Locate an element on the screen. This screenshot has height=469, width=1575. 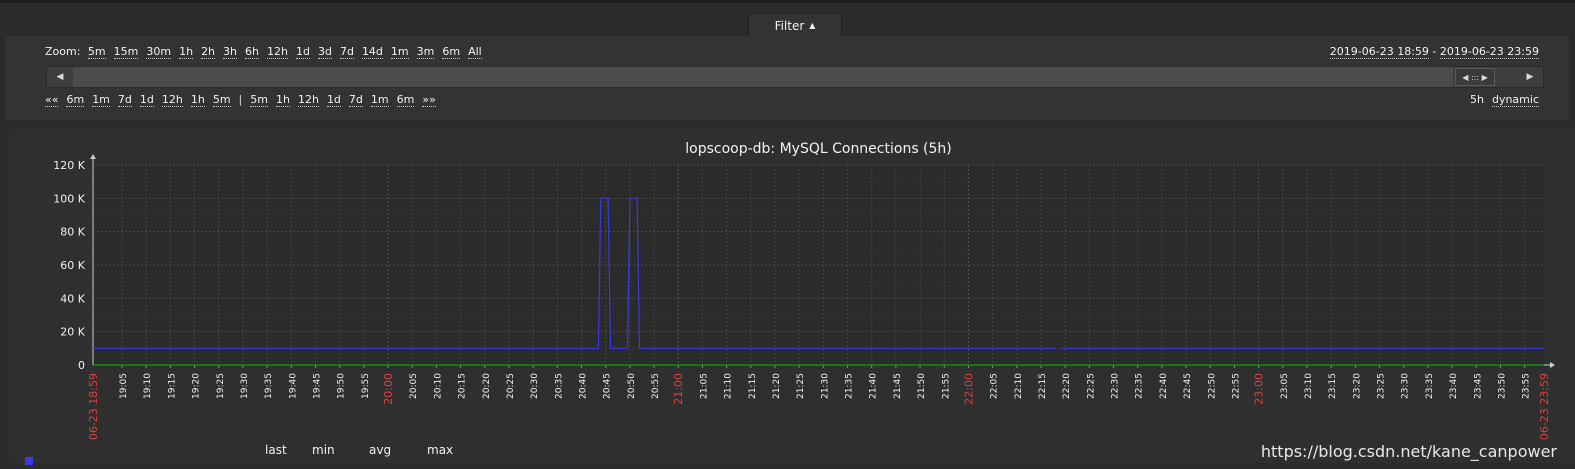
back-6m-link: 6m is located at coordinates (75, 100).